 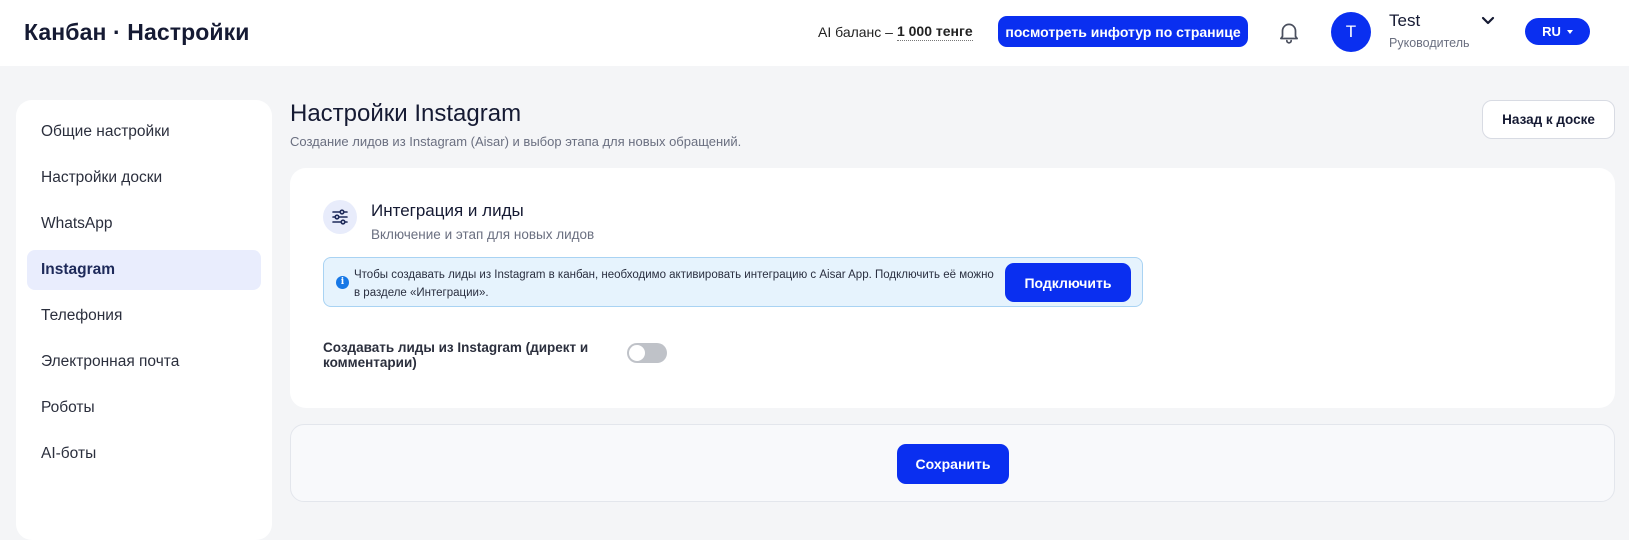 I want to click on sidebar-item-ai-bots: AI-боты, so click(x=144, y=454).